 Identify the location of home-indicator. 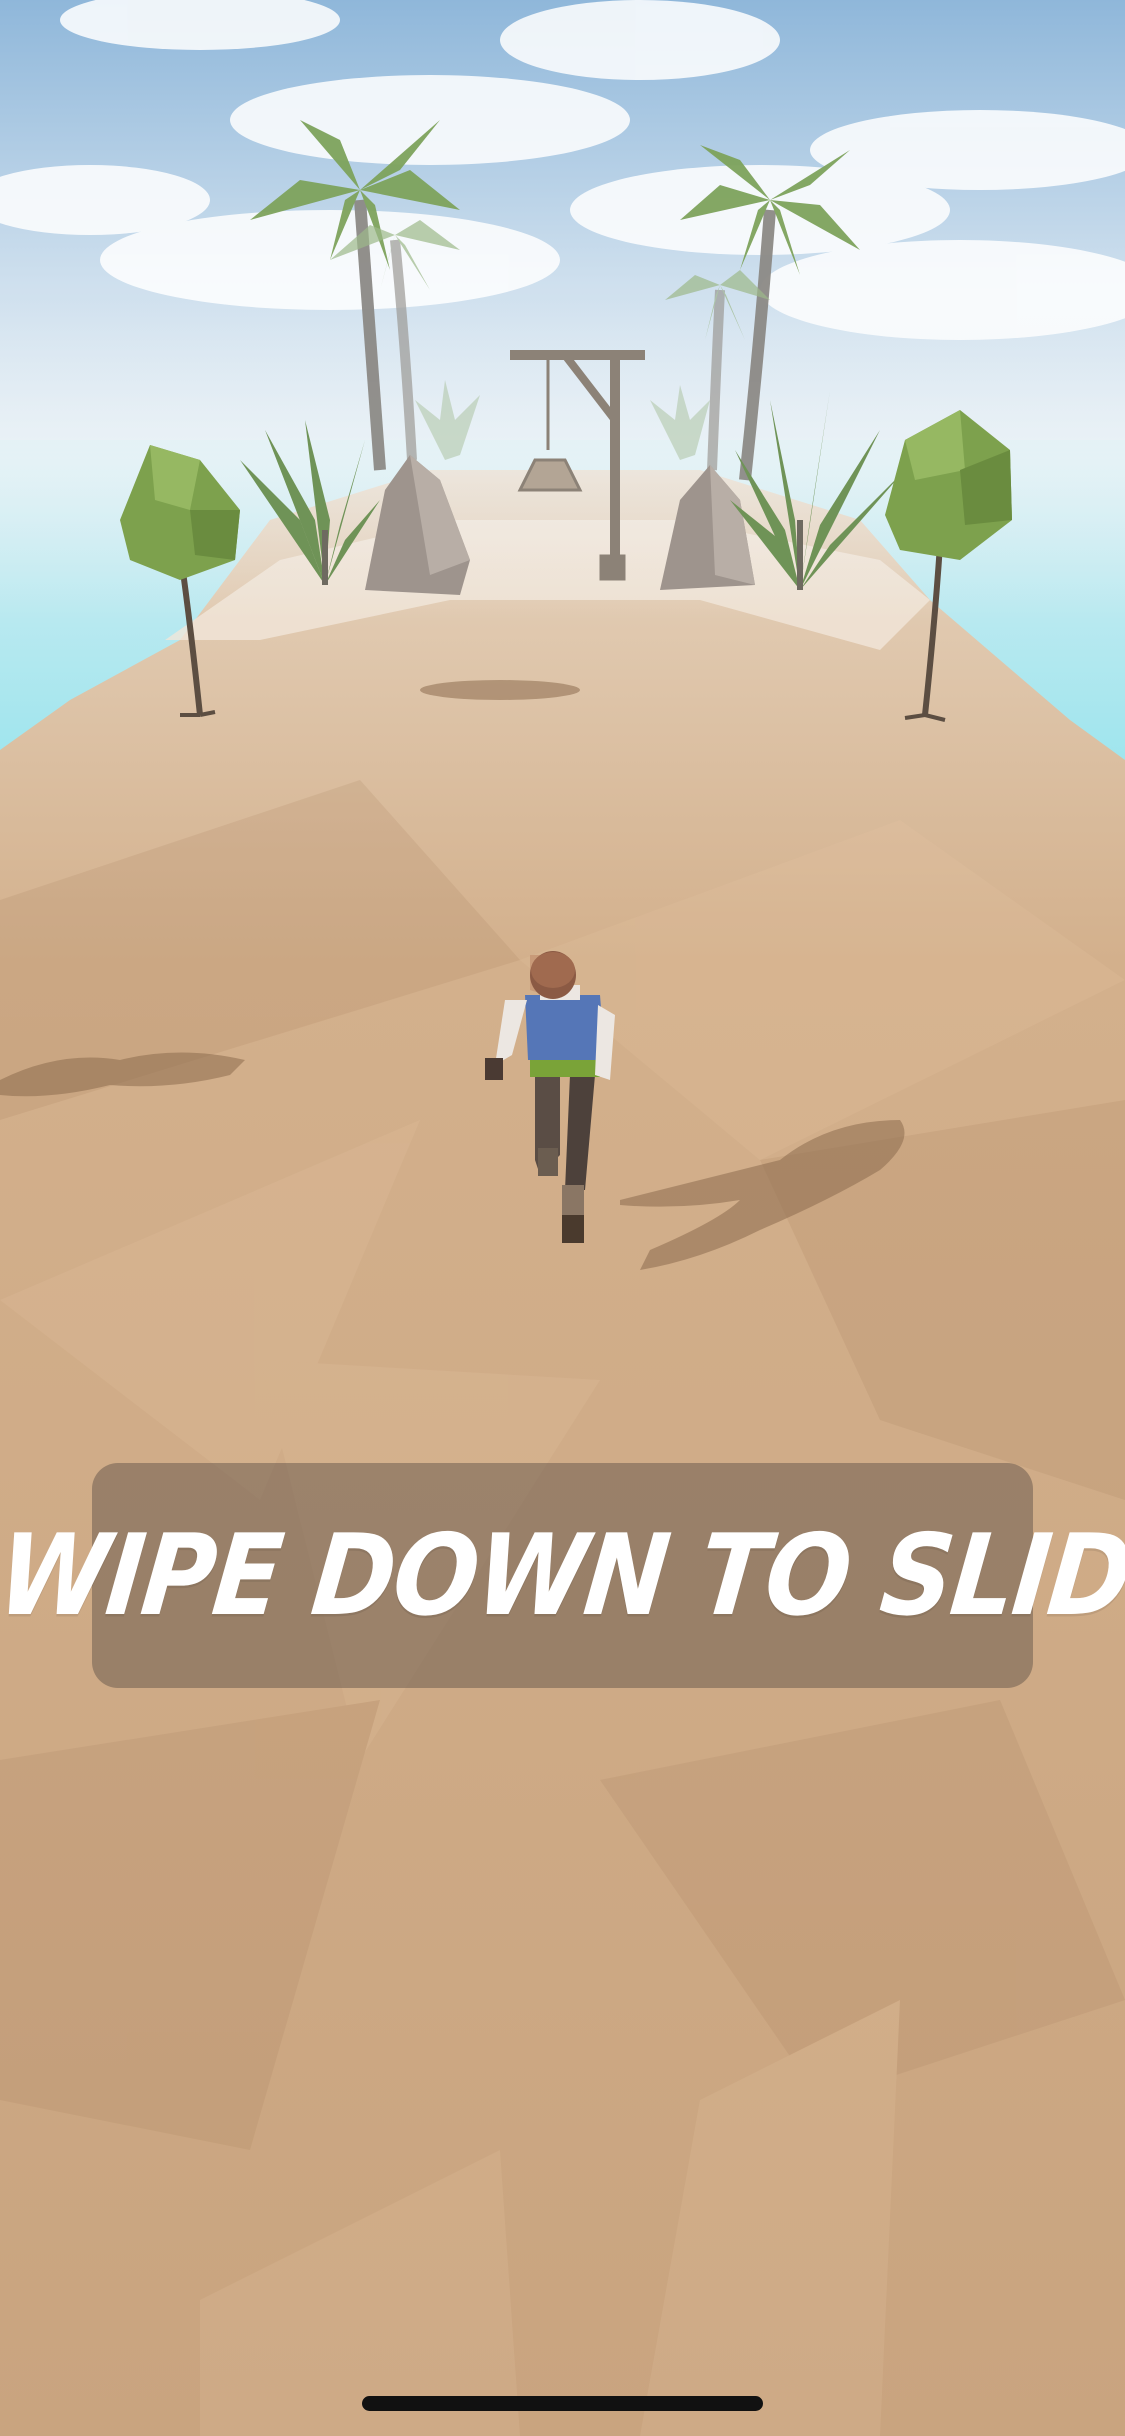
(562, 2403).